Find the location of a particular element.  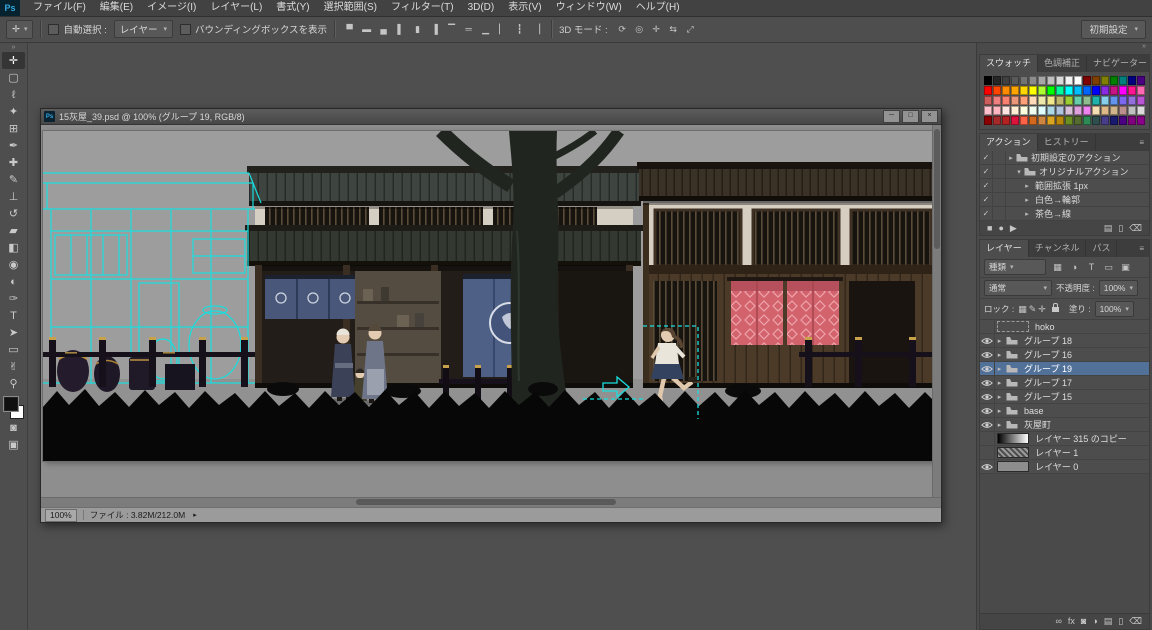

layer-row: ▸ グループ 19 is located at coordinates (1064, 369).